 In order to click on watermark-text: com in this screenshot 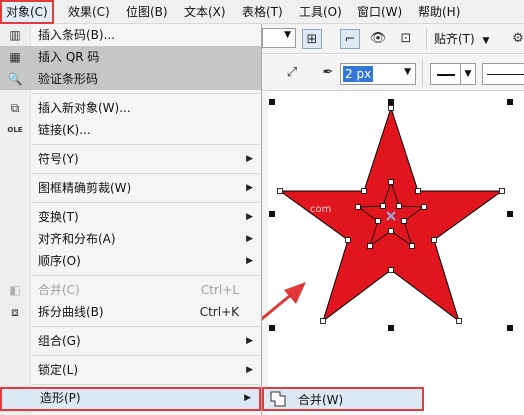, I will do `click(320, 209)`.